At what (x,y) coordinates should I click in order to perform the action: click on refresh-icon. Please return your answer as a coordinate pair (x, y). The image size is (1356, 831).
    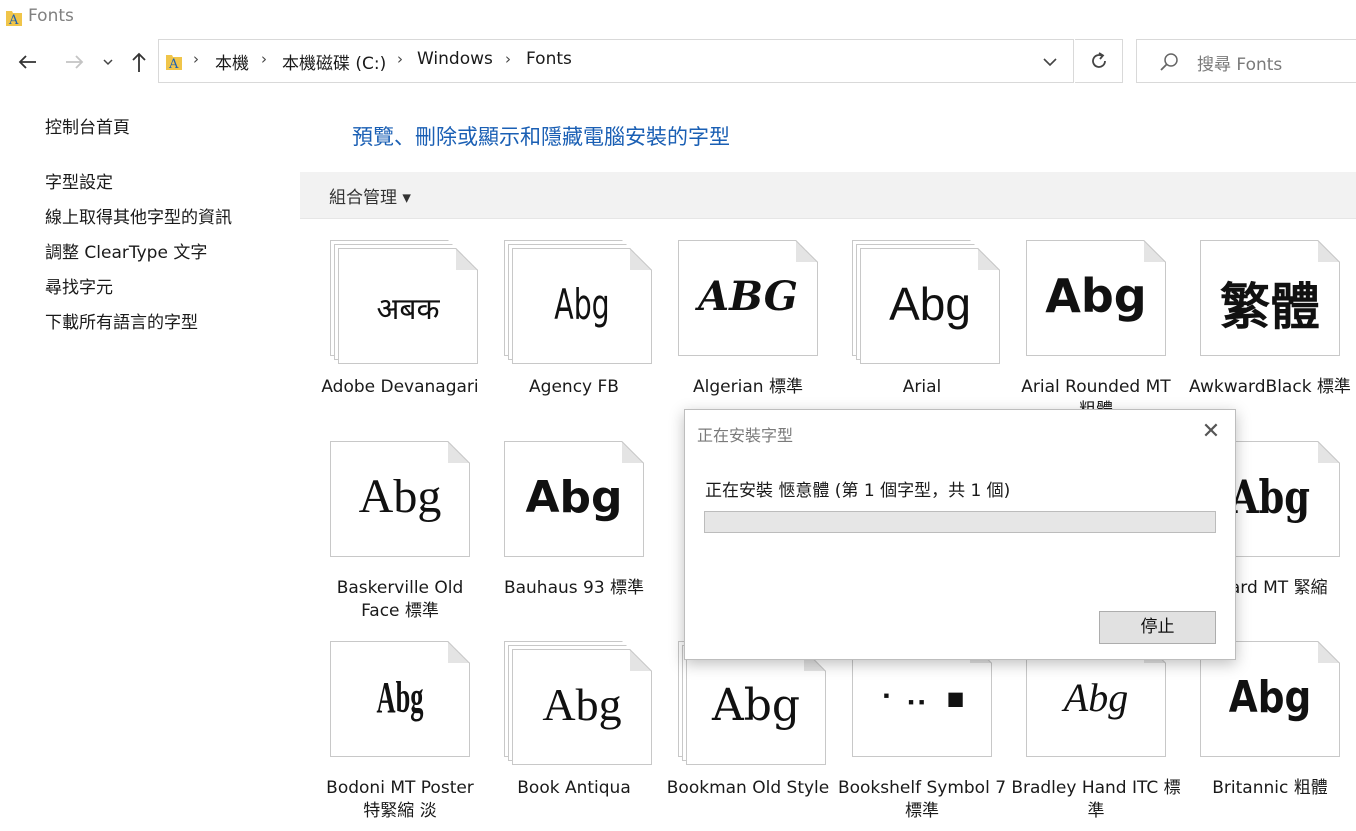
    Looking at the image, I should click on (1098, 60).